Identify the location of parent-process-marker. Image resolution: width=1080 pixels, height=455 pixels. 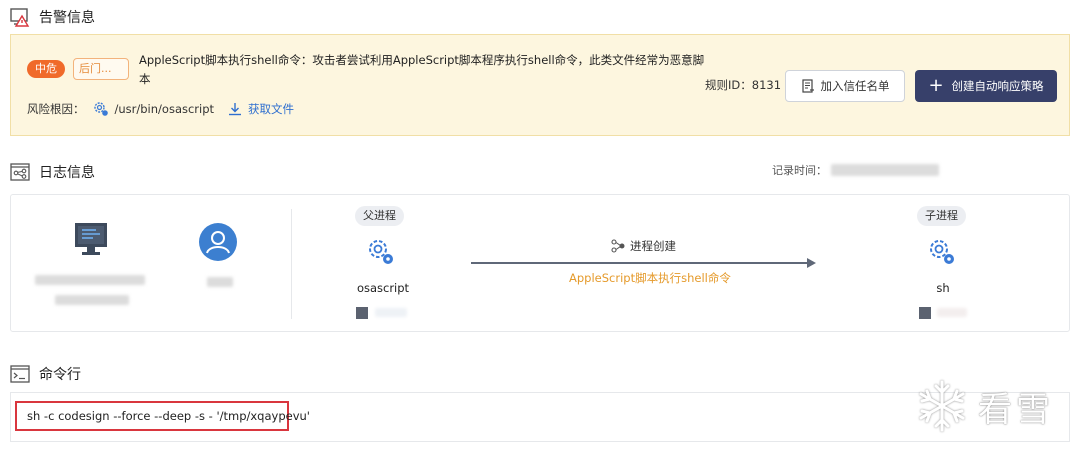
(362, 313).